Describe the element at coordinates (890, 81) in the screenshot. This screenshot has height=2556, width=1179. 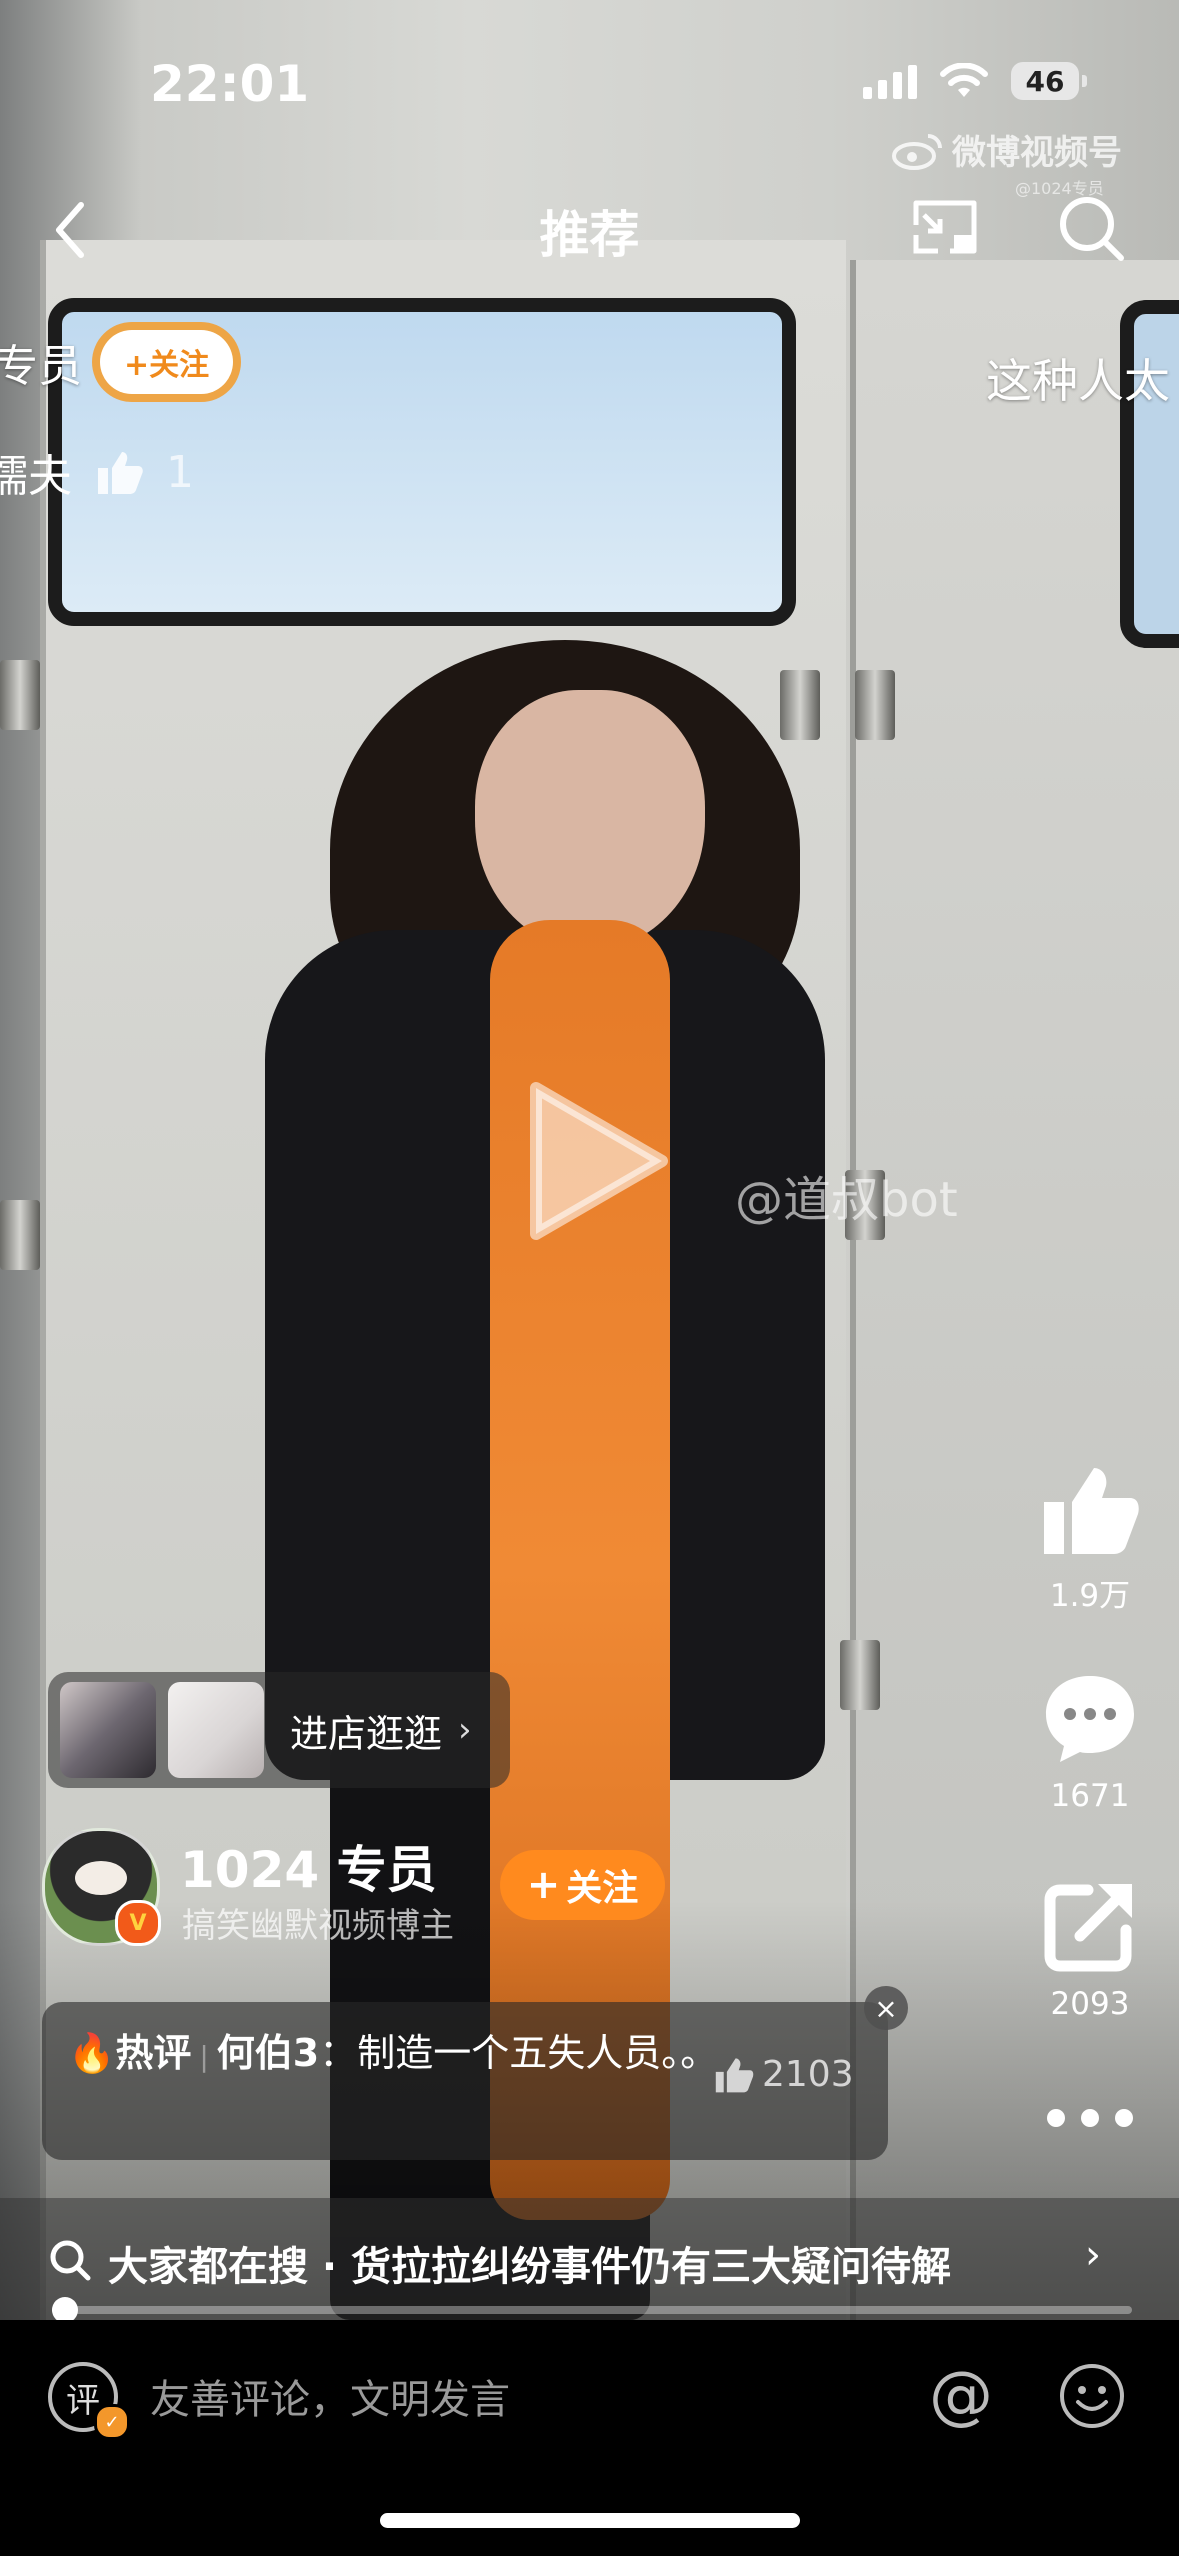
I see `cellular-signal-icon` at that location.